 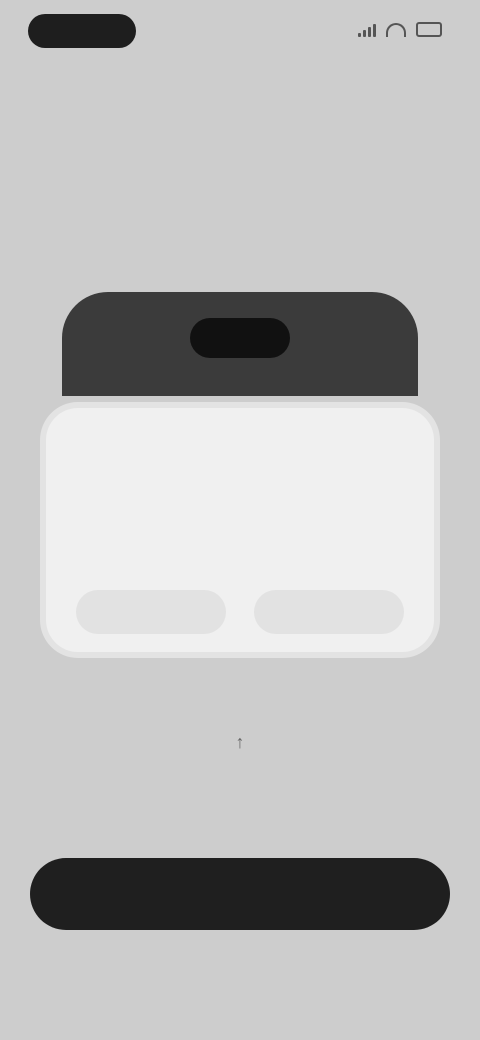 What do you see at coordinates (240, 338) in the screenshot?
I see `phone-notch` at bounding box center [240, 338].